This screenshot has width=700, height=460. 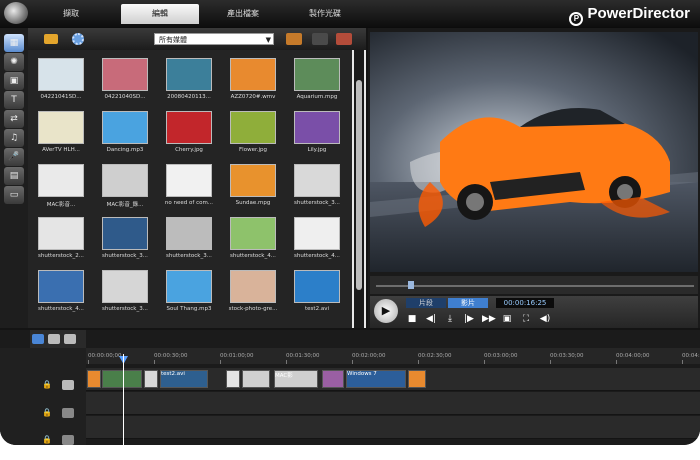 I want to click on chevron-down-icon: ▼, so click(x=268, y=40).